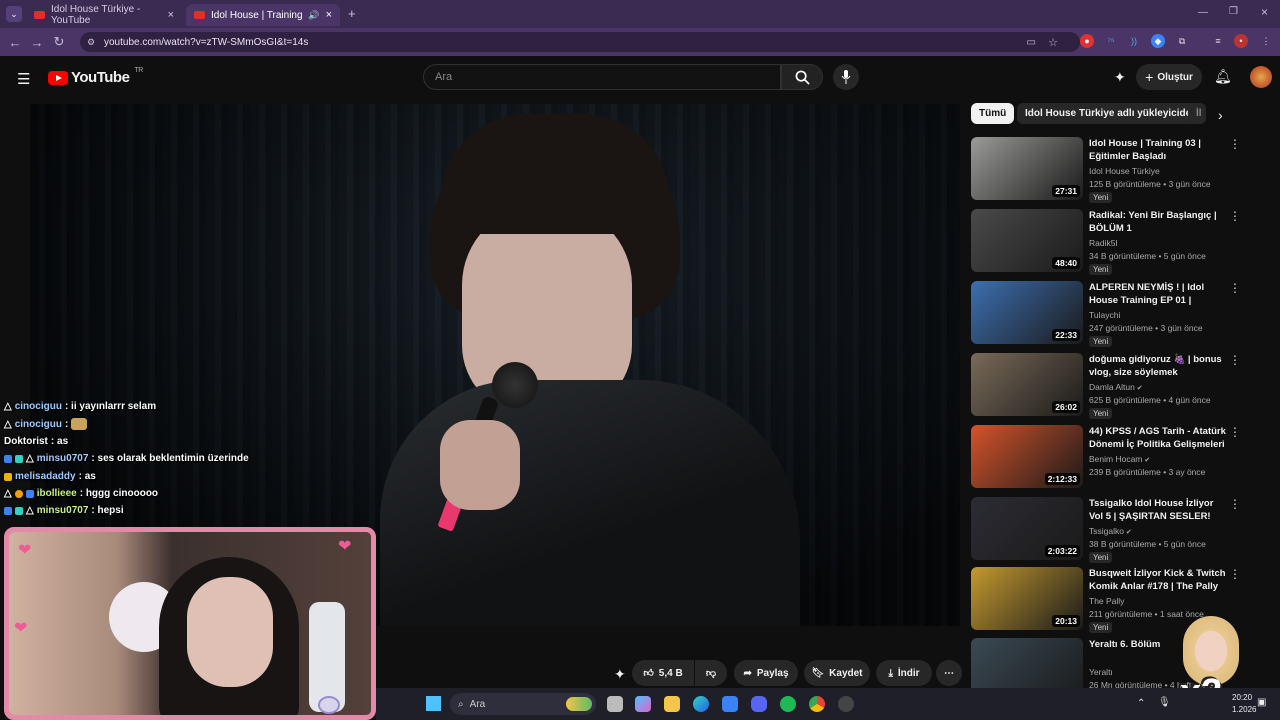  Describe the element at coordinates (1027, 168) in the screenshot. I see `video-thumbnail: 27:31` at that location.